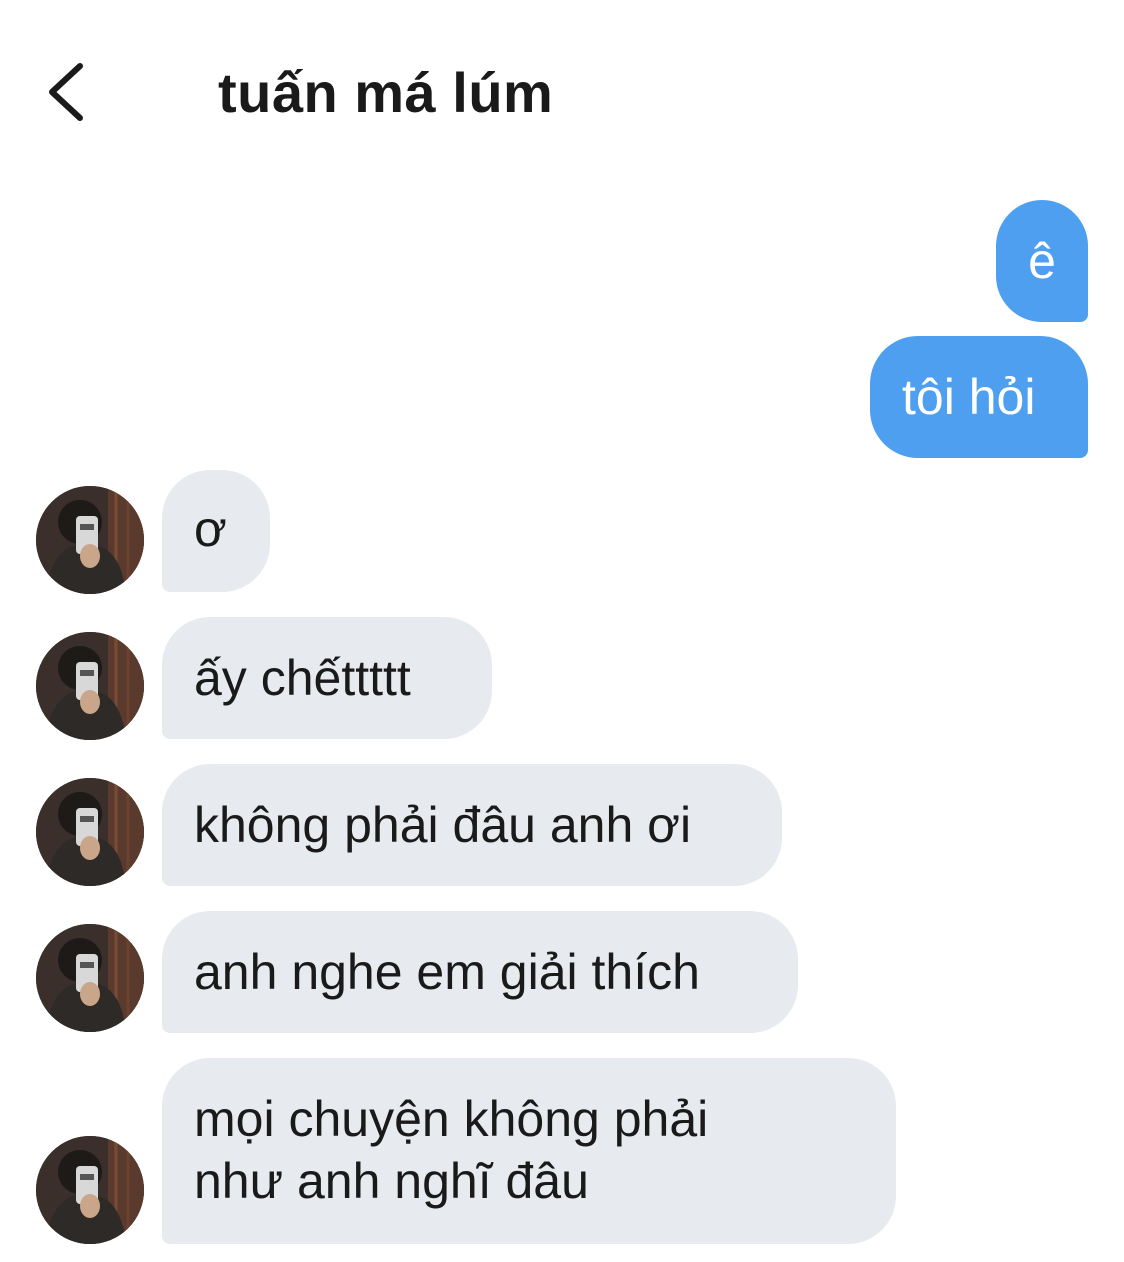 The image size is (1124, 1262). What do you see at coordinates (210, 529) in the screenshot?
I see `message-text: ơ` at bounding box center [210, 529].